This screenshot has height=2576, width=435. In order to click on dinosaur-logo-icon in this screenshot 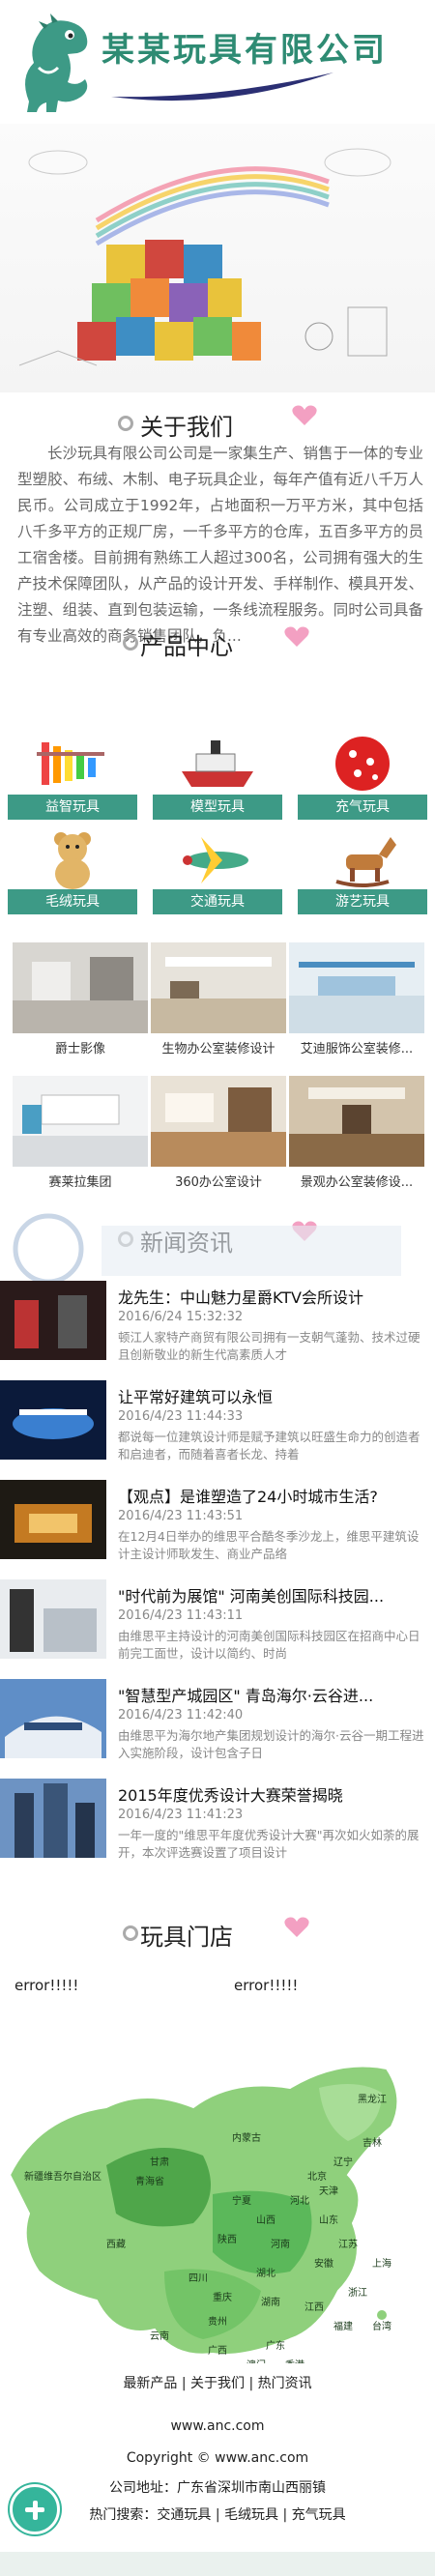, I will do `click(56, 63)`.